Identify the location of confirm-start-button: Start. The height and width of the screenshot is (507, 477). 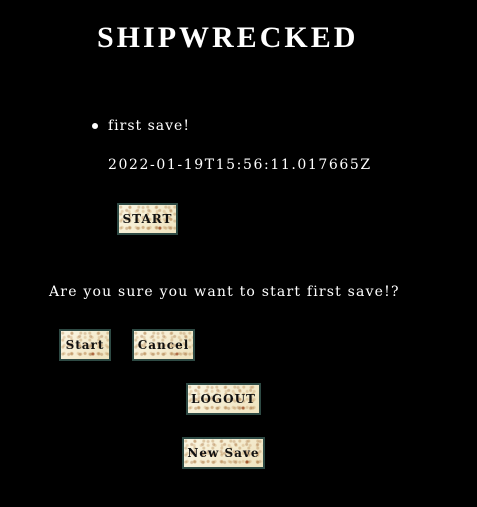
(85, 345).